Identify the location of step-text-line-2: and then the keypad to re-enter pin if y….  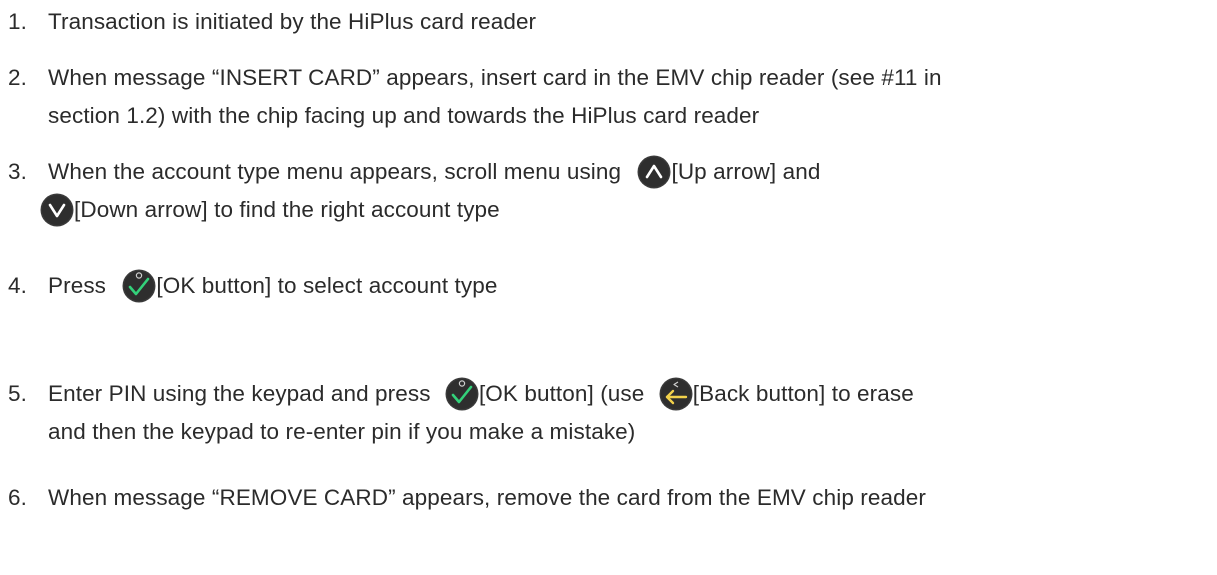
(342, 431).